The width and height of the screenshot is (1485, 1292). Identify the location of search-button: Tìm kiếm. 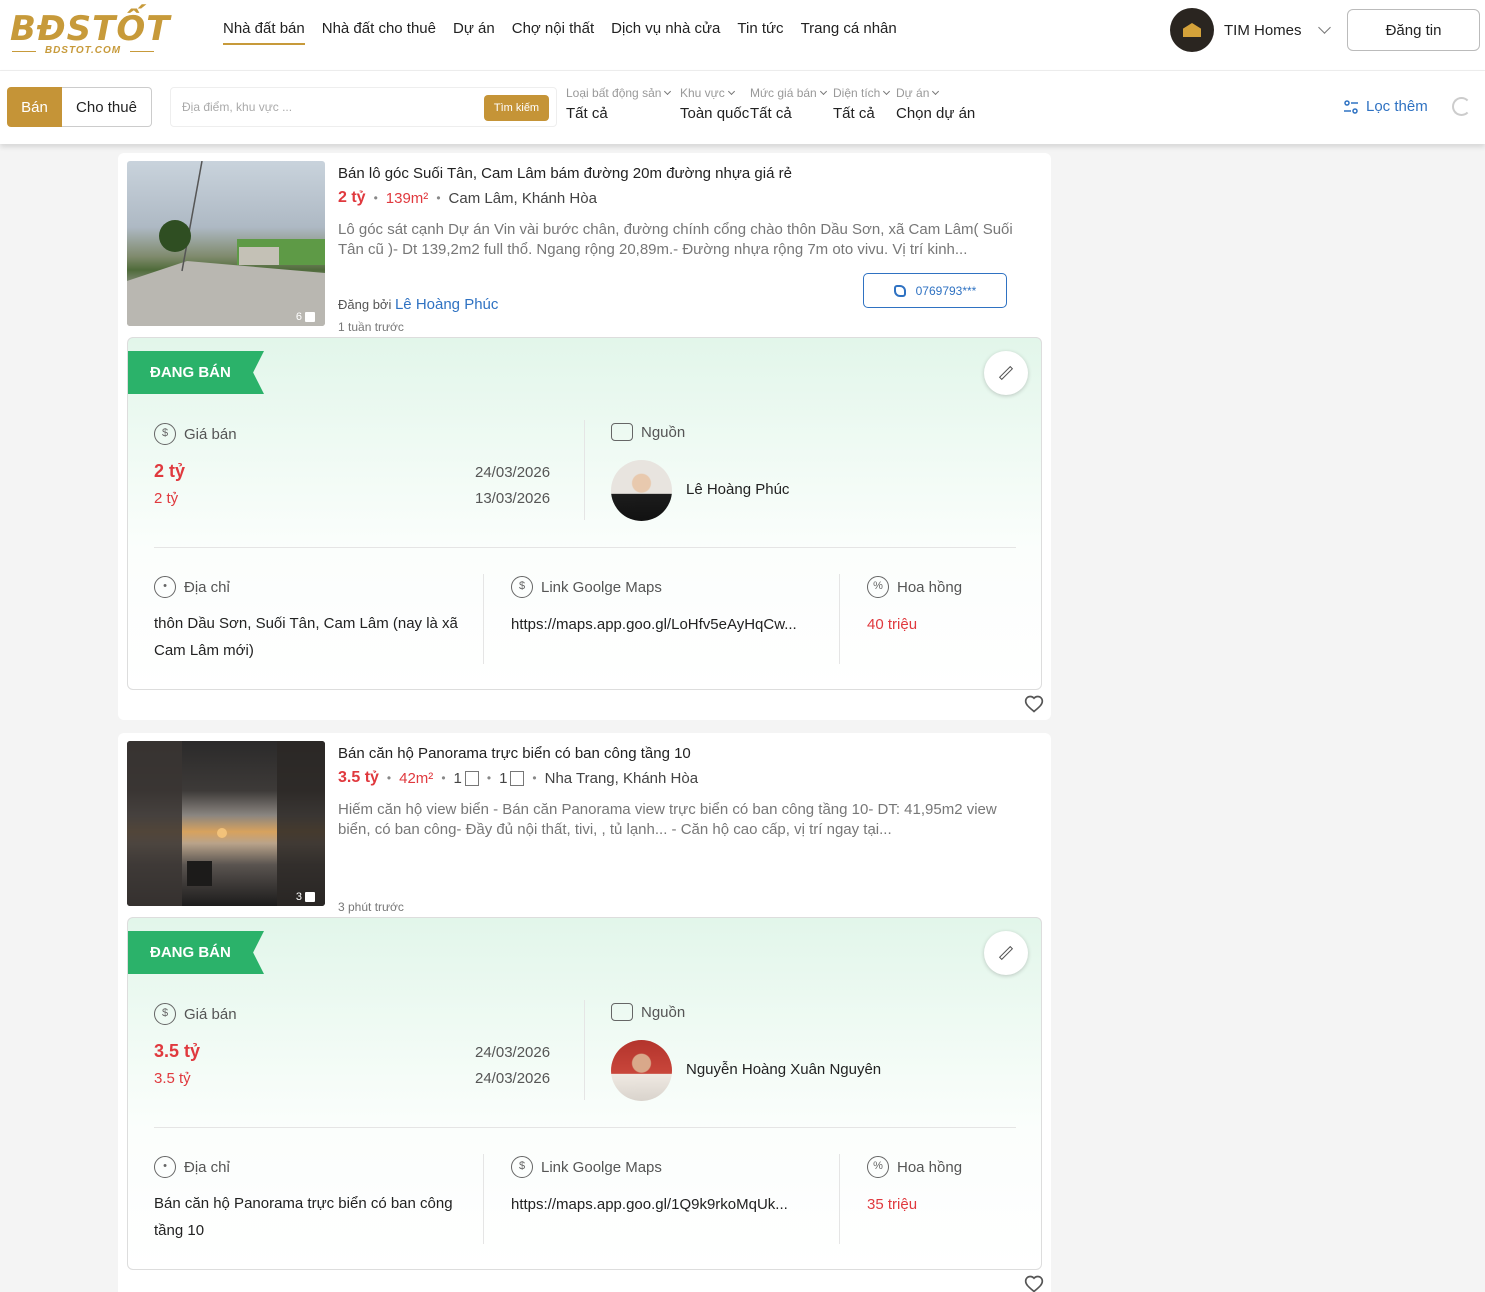
(516, 108).